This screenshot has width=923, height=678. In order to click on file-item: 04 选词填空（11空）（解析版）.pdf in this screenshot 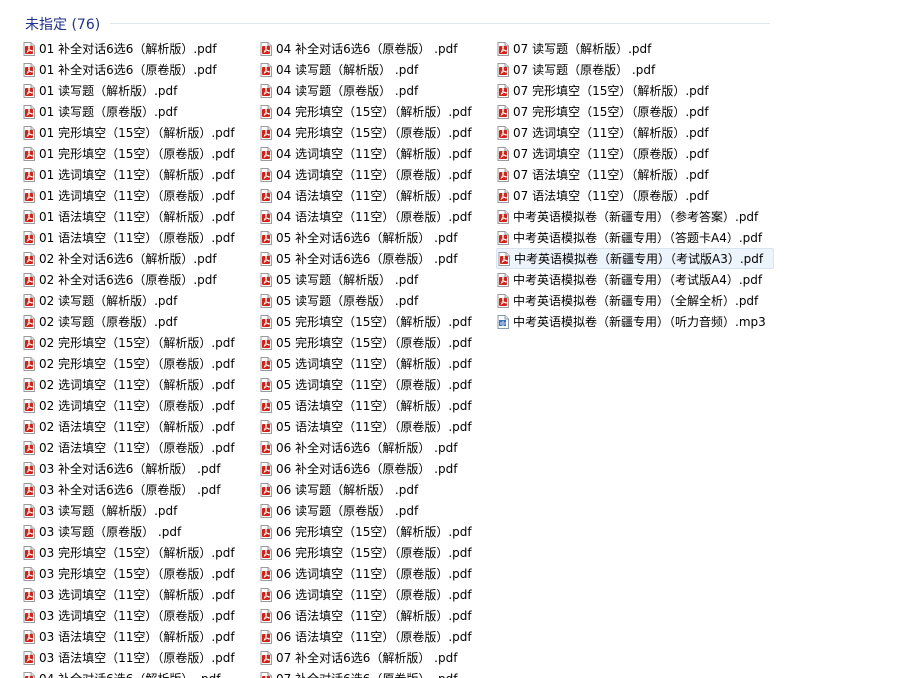, I will do `click(375, 153)`.